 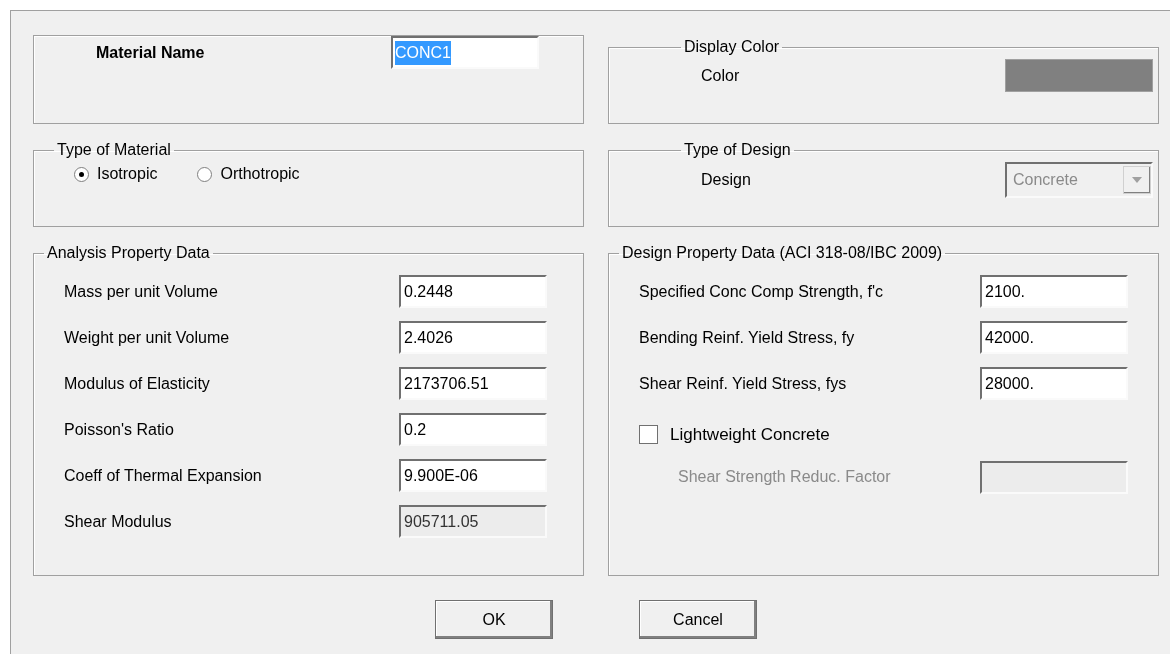 What do you see at coordinates (473, 291) in the screenshot?
I see `input-field: 0.2448` at bounding box center [473, 291].